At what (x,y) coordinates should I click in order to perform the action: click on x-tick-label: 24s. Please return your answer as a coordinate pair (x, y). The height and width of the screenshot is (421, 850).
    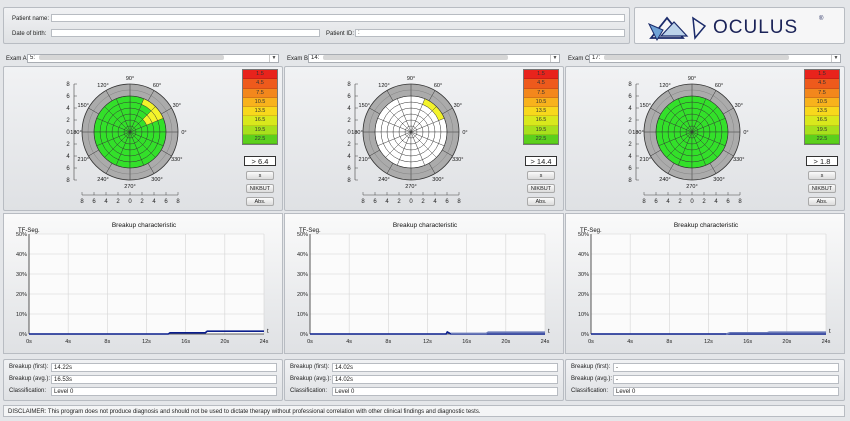
    Looking at the image, I should click on (264, 342).